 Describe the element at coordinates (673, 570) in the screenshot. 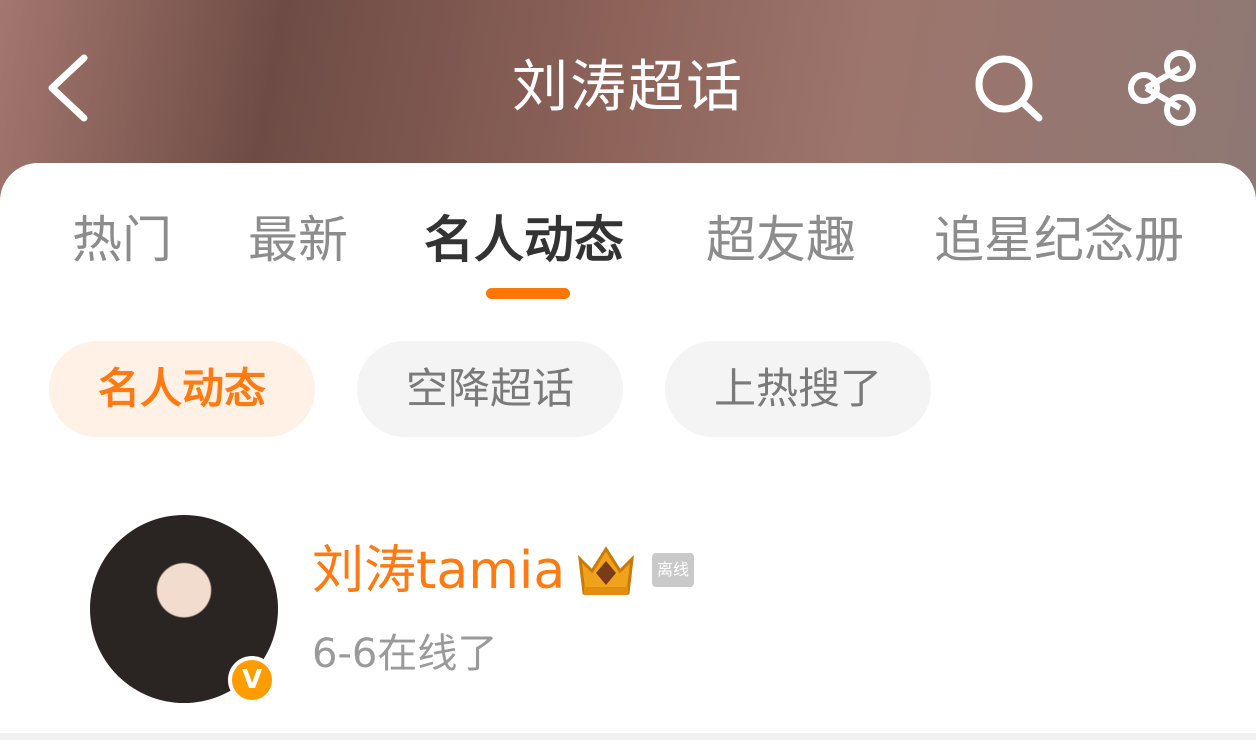

I see `status-badge: 离线` at that location.